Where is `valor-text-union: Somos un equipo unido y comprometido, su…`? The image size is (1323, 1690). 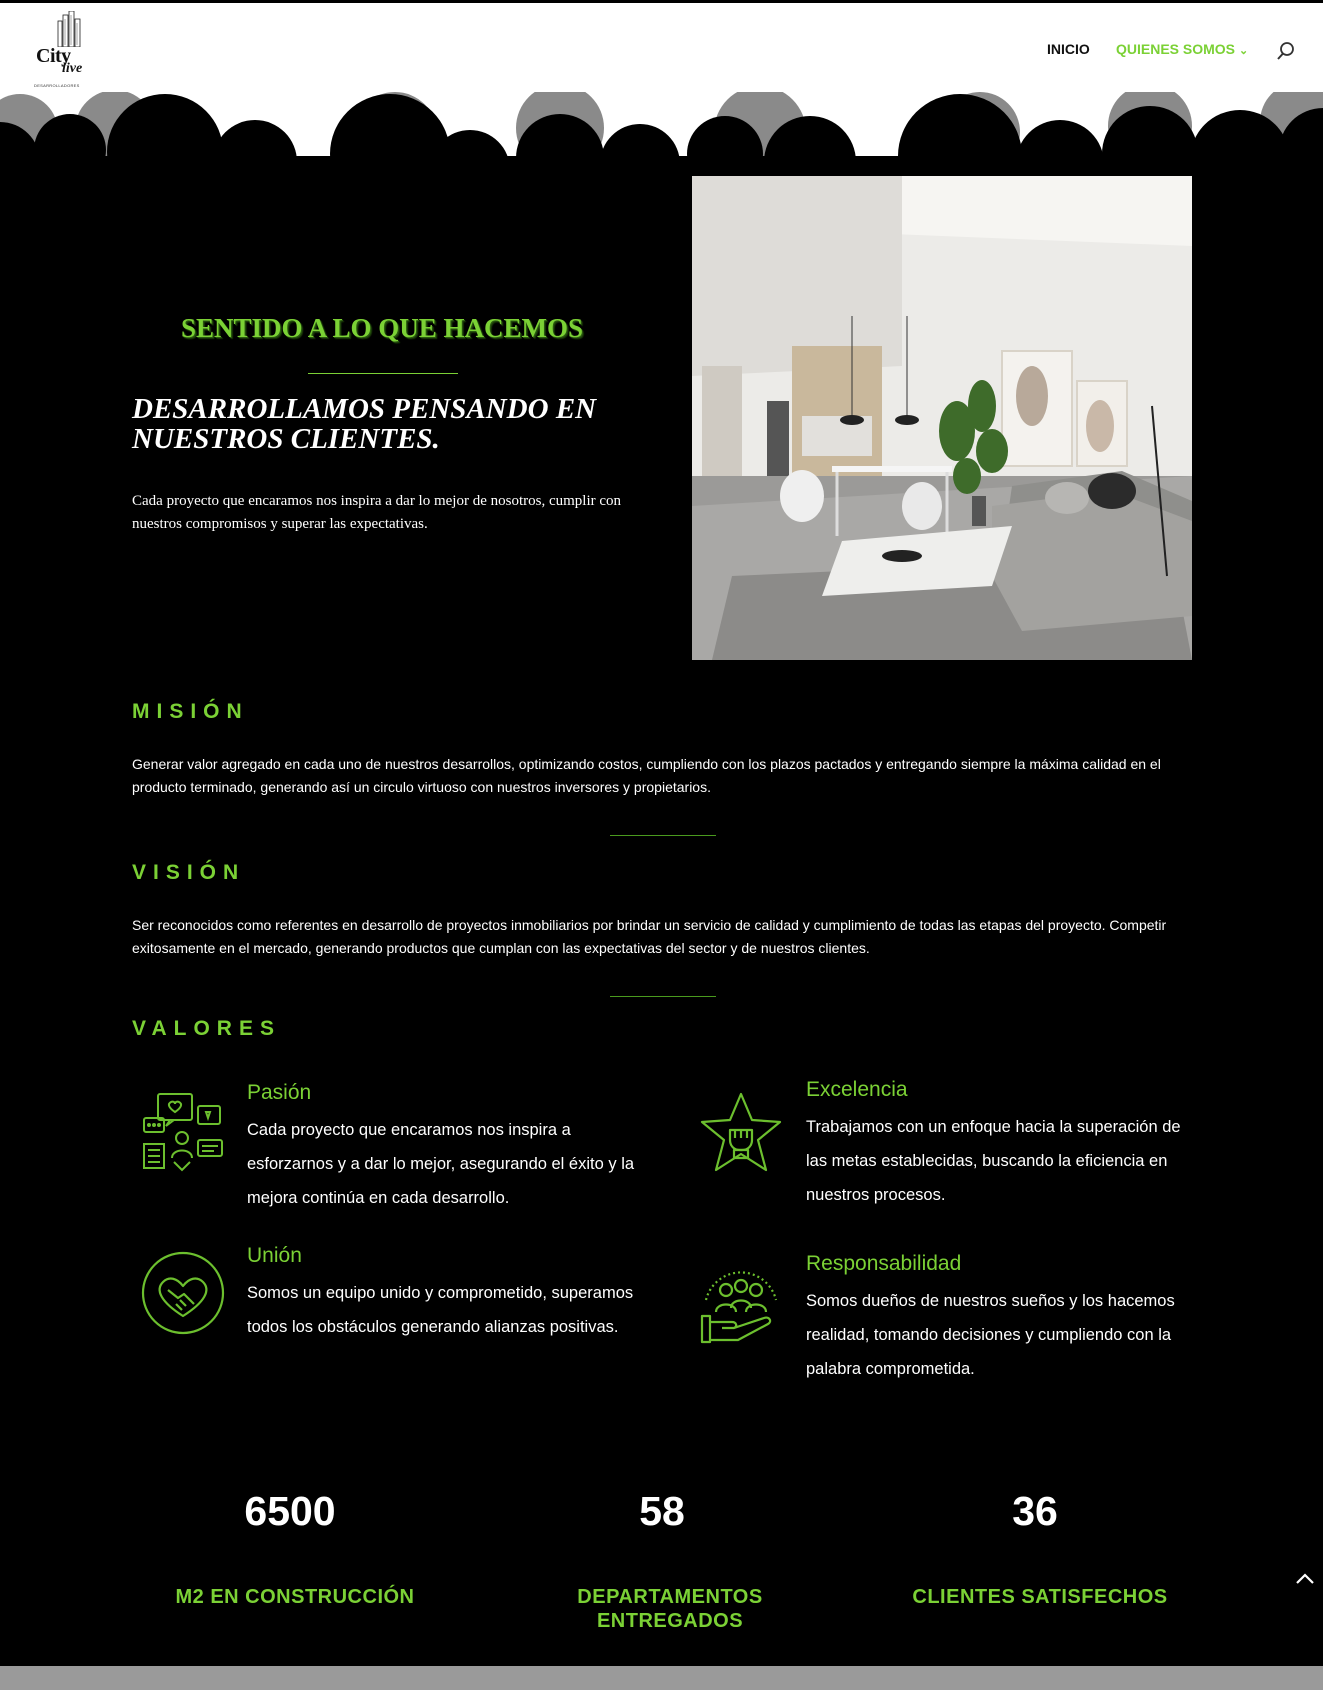 valor-text-union: Somos un equipo unido y comprometido, su… is located at coordinates (440, 1310).